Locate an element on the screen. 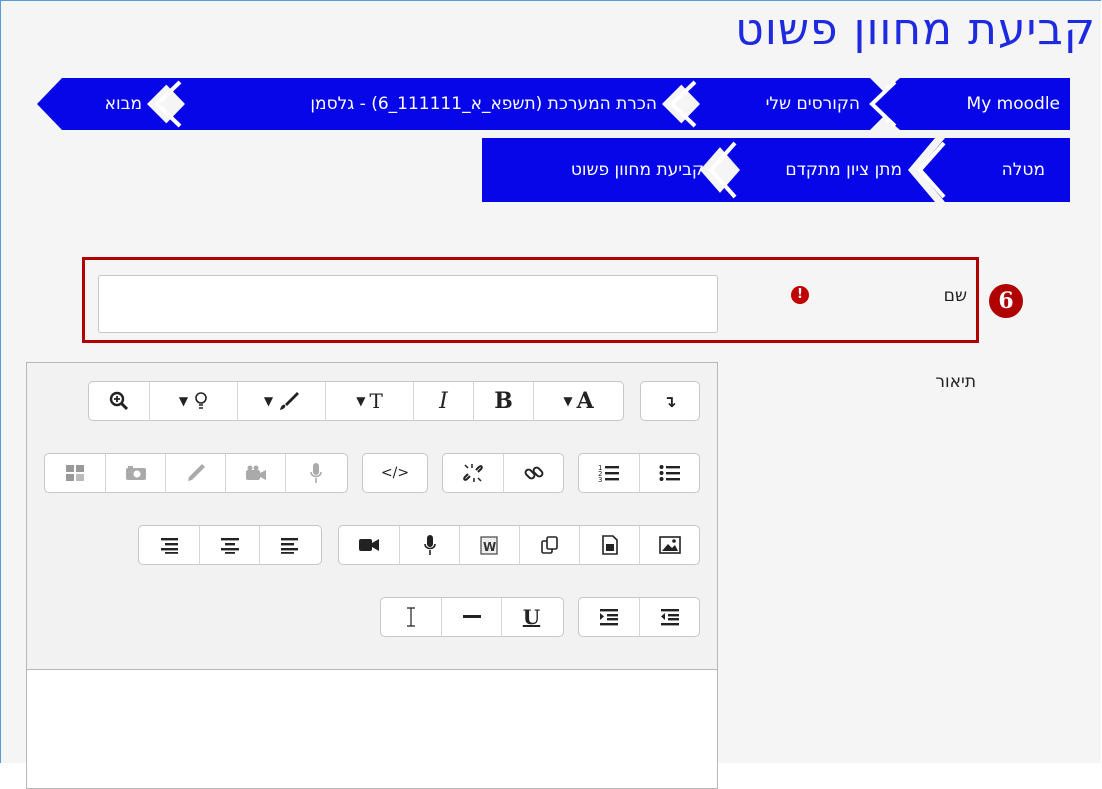  drawing-button is located at coordinates (195, 473).